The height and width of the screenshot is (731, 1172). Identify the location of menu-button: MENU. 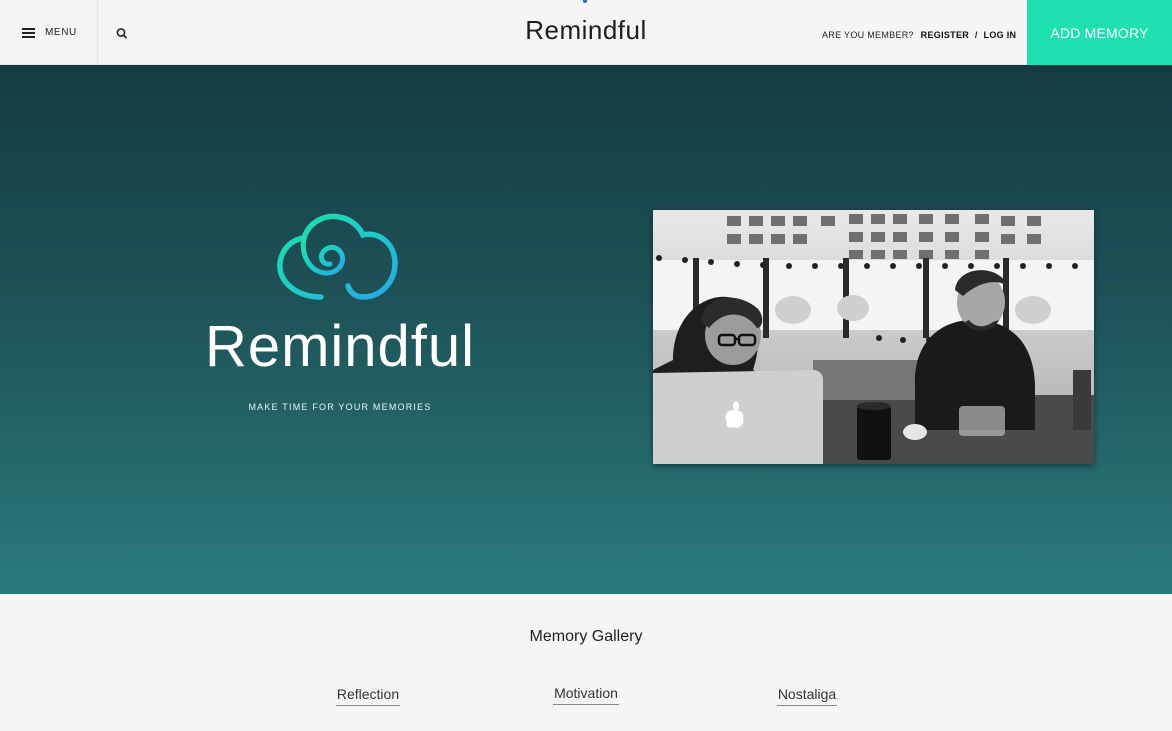
(49, 32).